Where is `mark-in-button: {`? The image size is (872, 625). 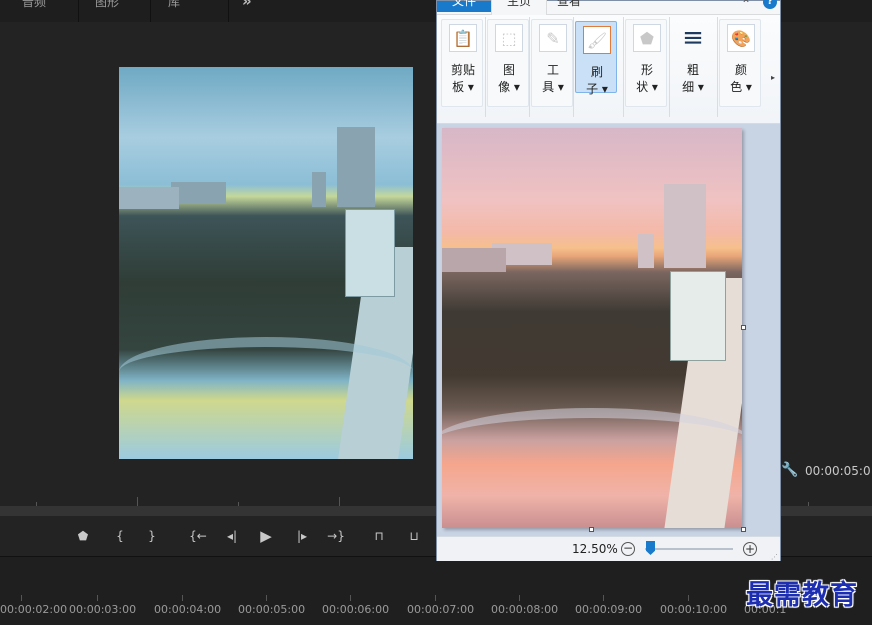
mark-in-button: { is located at coordinates (120, 536).